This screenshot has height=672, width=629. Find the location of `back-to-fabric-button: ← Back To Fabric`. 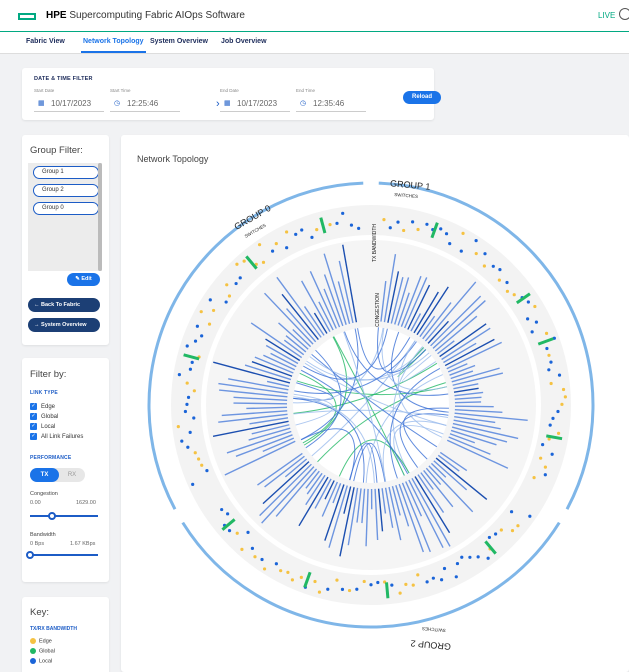

back-to-fabric-button: ← Back To Fabric is located at coordinates (64, 305).